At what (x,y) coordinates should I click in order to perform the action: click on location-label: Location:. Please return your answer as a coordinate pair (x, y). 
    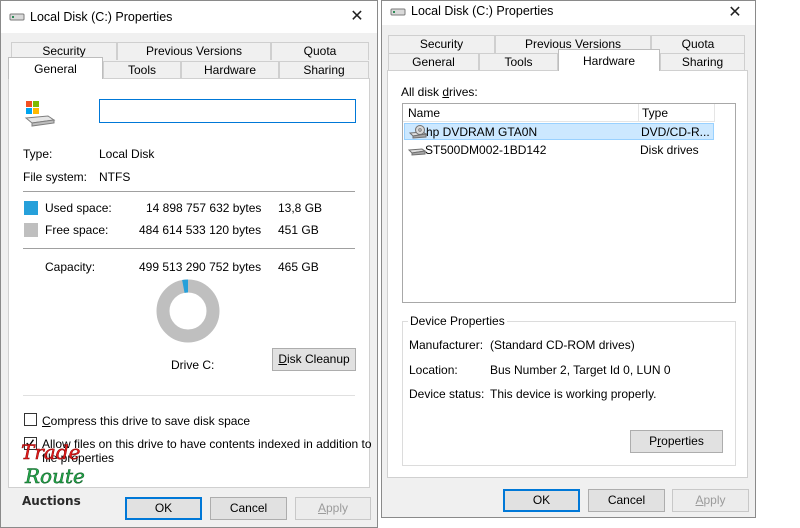
    Looking at the image, I should click on (433, 370).